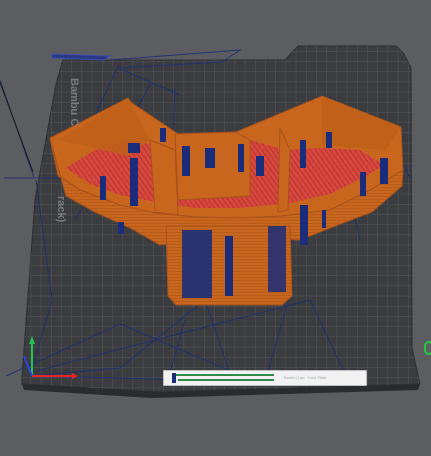 The width and height of the screenshot is (431, 456). What do you see at coordinates (427, 348) in the screenshot?
I see `view-handle-icon` at bounding box center [427, 348].